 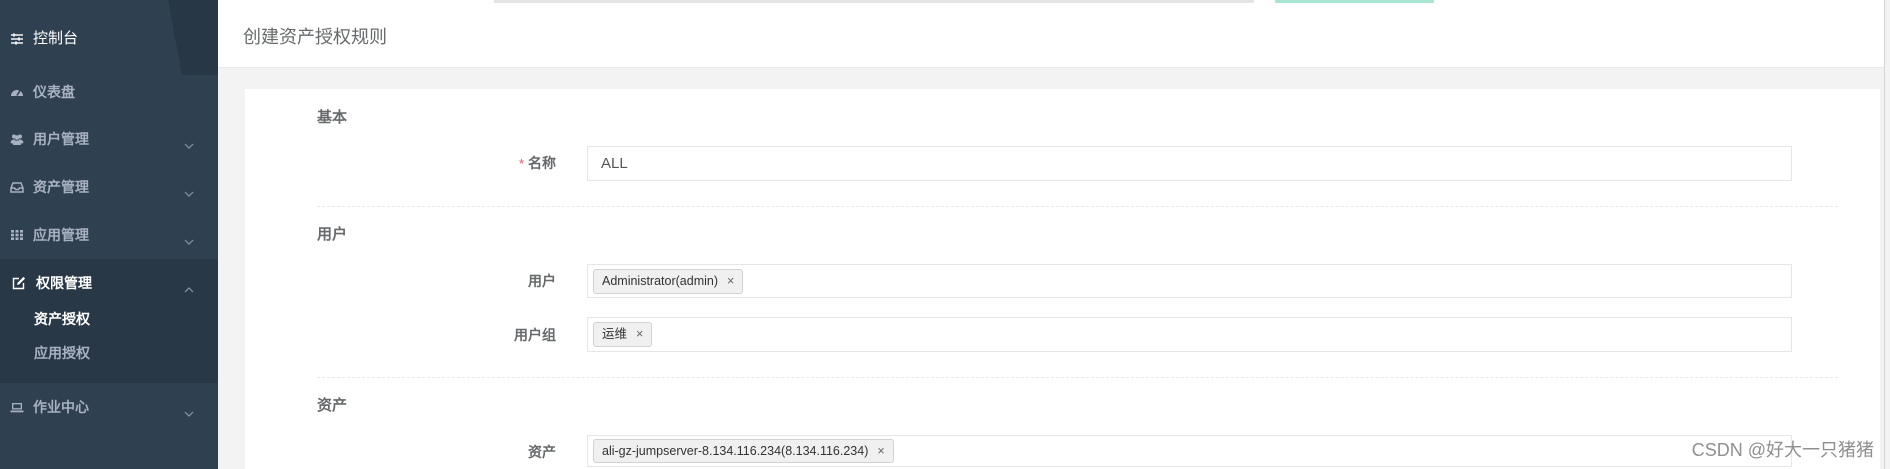 I want to click on edit-icon, so click(x=19, y=283).